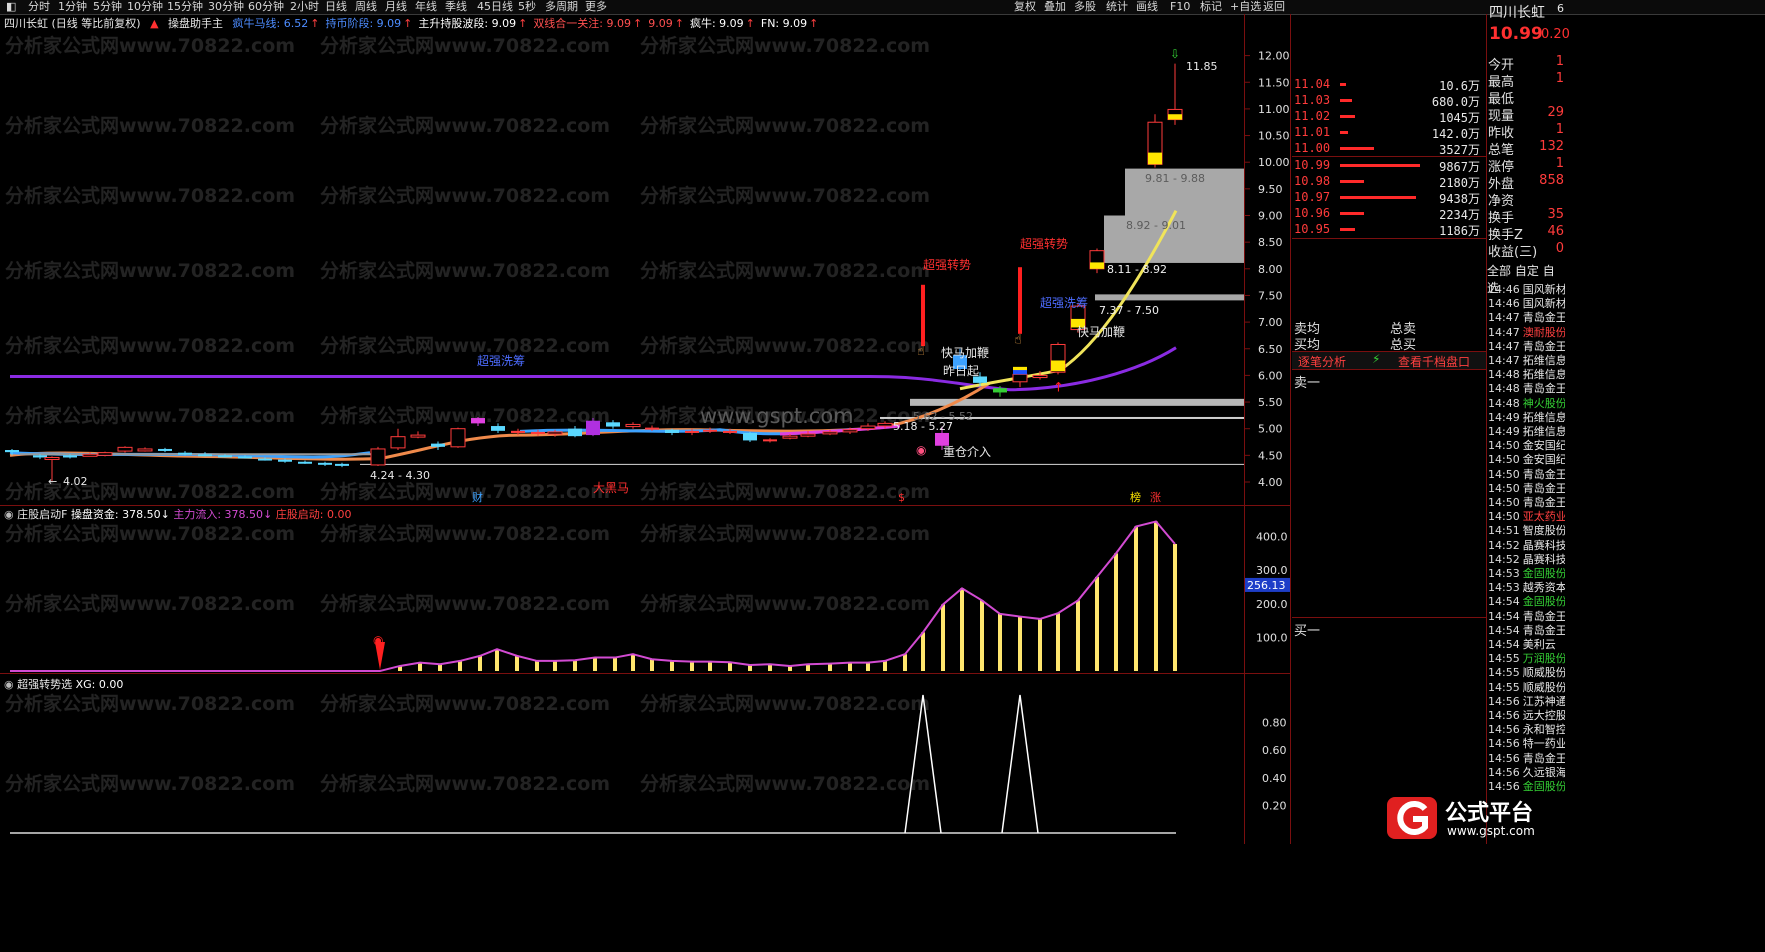 This screenshot has width=1765, height=952. Describe the element at coordinates (1526, 375) in the screenshot. I see `tape-row: 14:48 拓维信息` at that location.